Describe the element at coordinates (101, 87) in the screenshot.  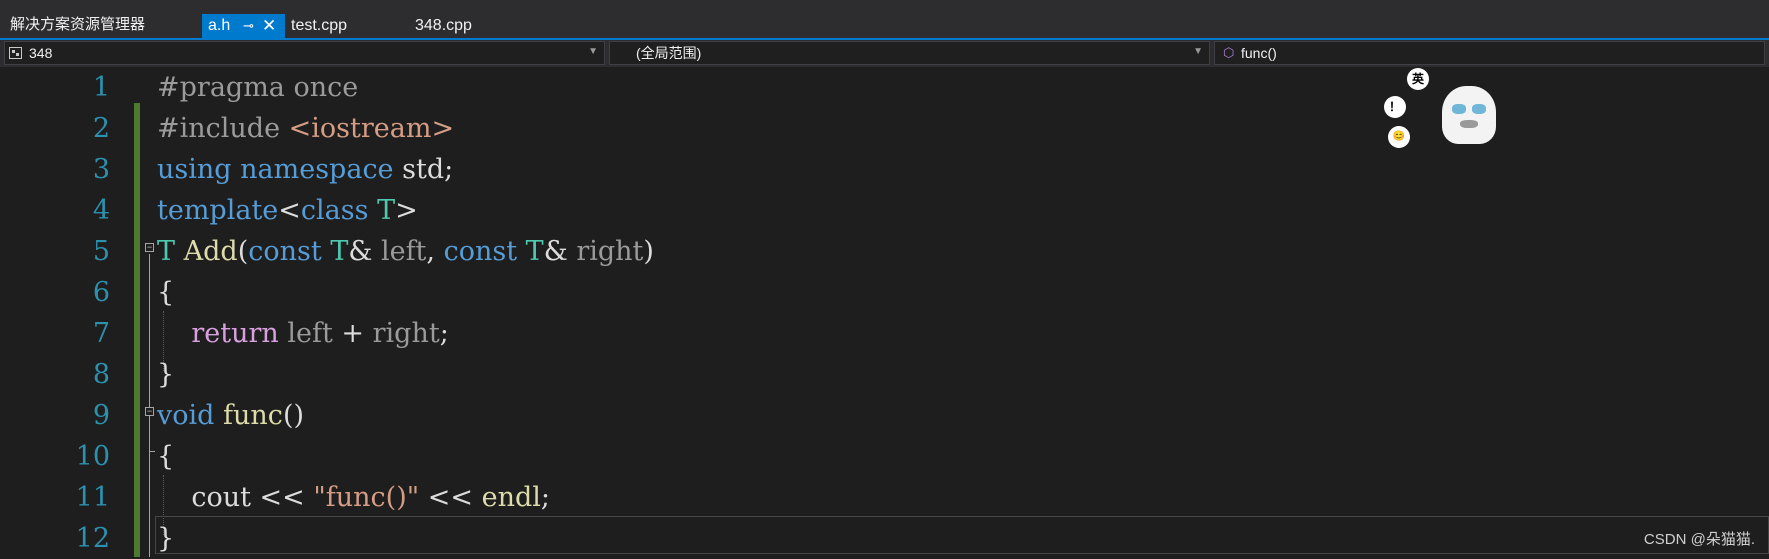
I see `line-number: 1` at that location.